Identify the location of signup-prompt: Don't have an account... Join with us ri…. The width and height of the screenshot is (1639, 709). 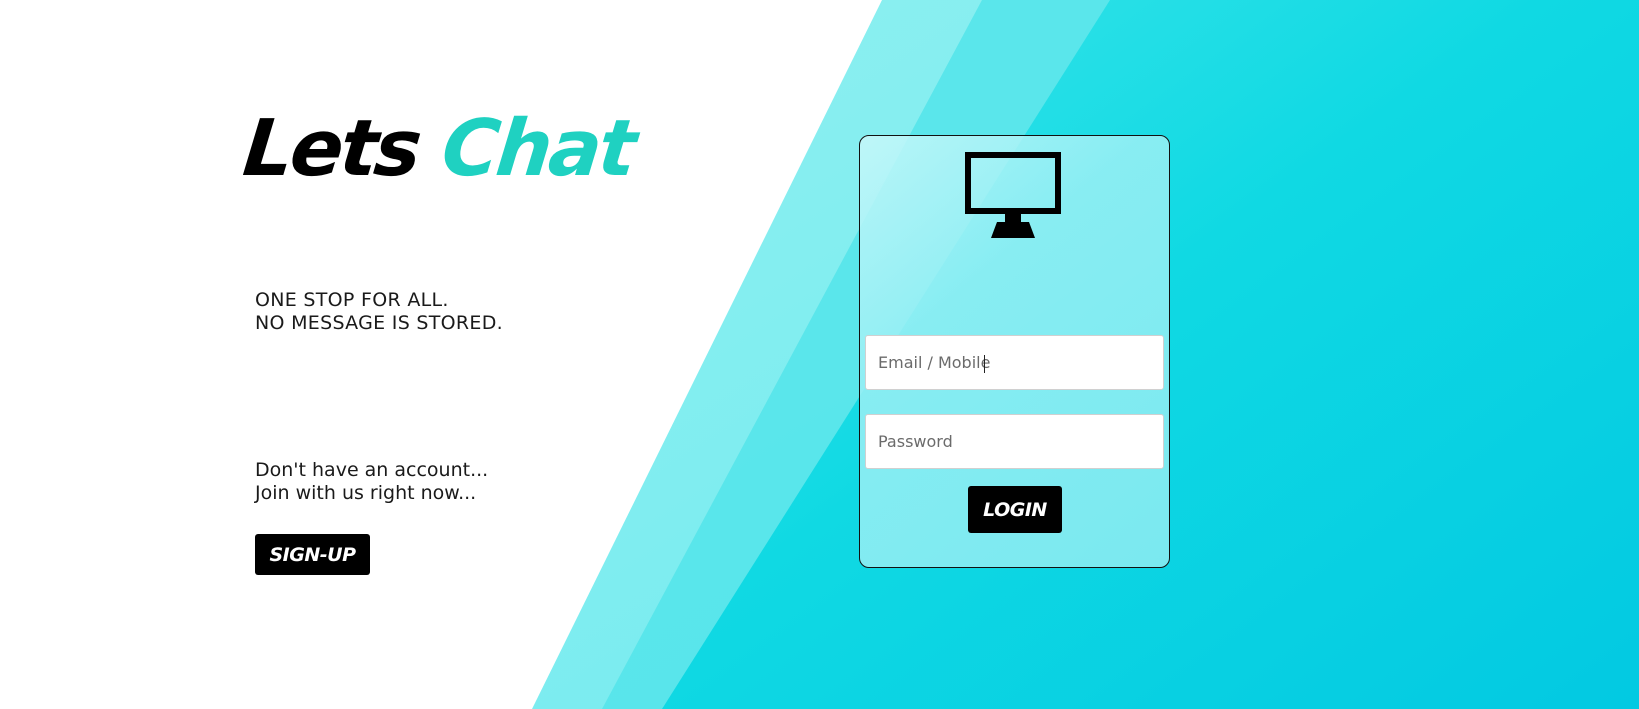
(371, 482).